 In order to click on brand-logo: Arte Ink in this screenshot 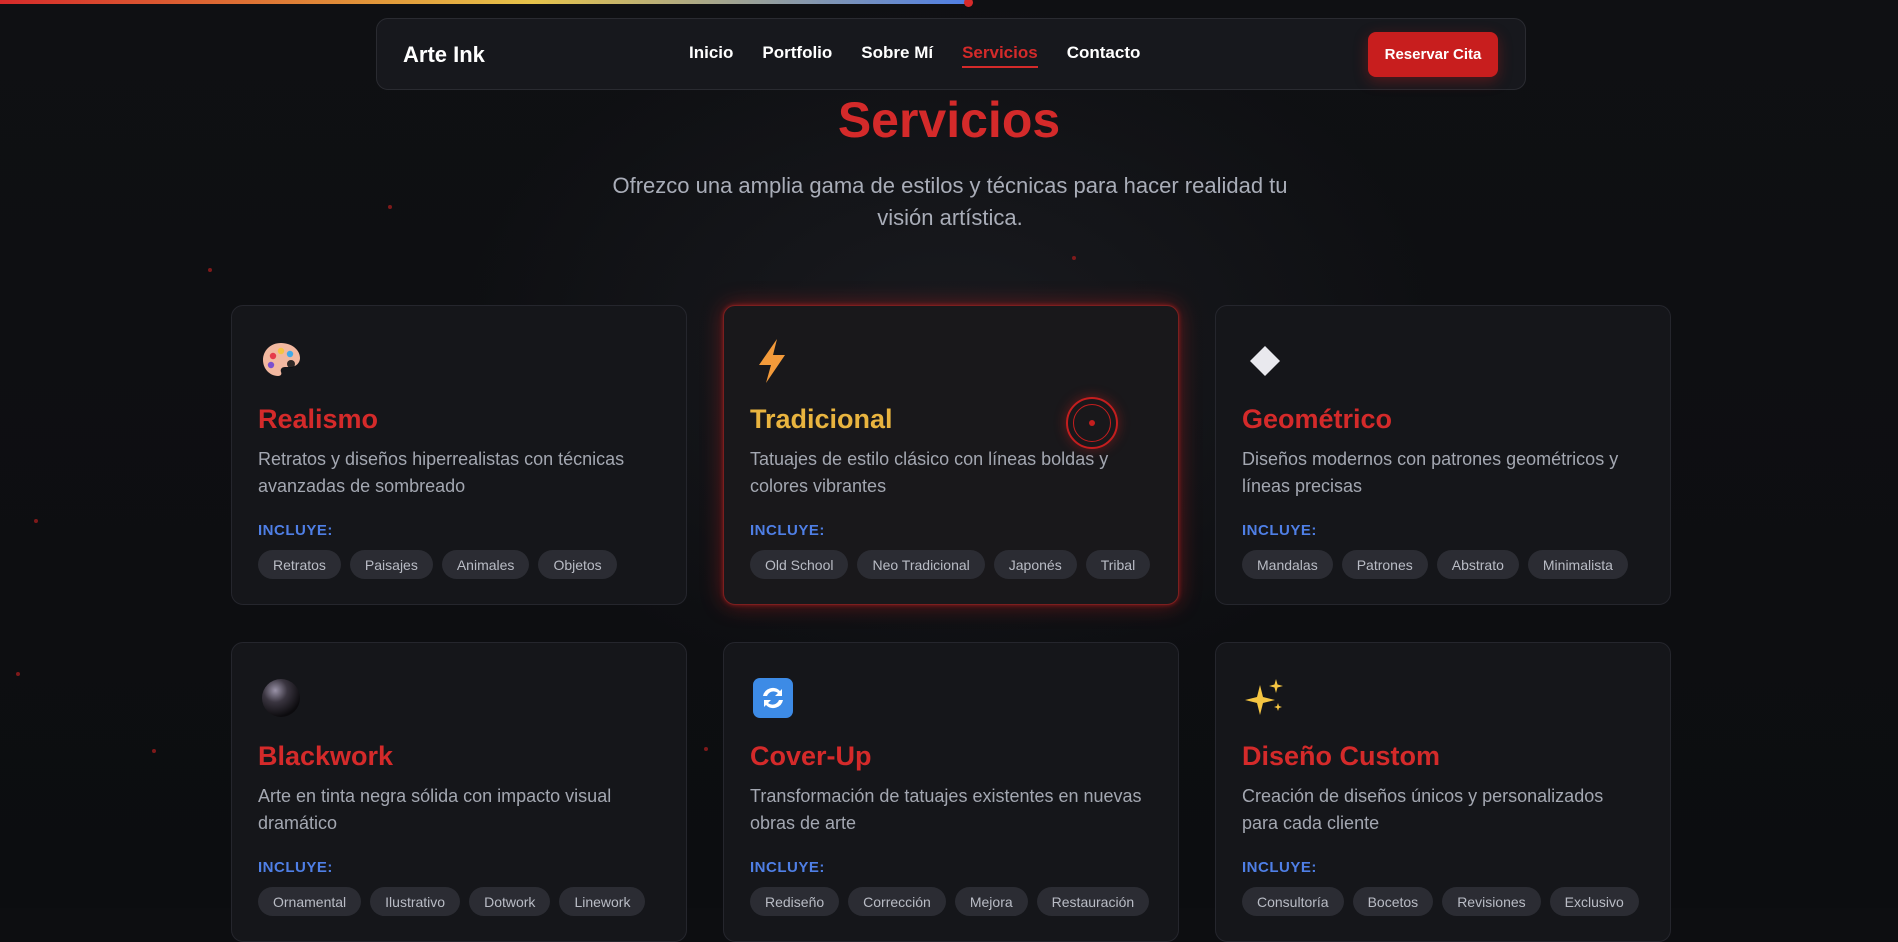, I will do `click(444, 55)`.